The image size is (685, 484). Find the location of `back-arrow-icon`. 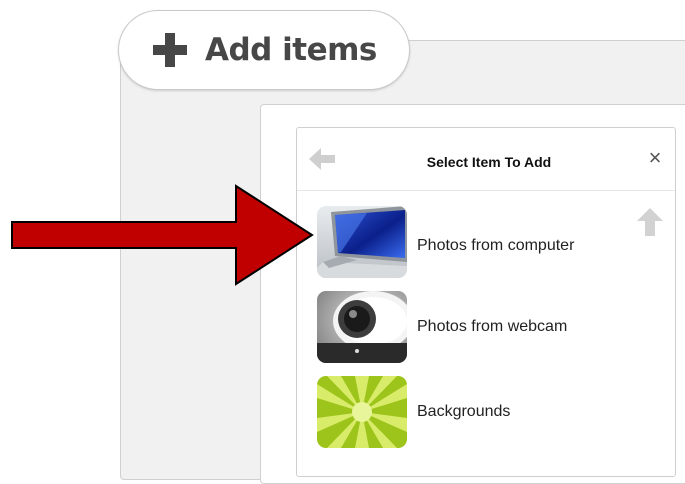

back-arrow-icon is located at coordinates (322, 159).